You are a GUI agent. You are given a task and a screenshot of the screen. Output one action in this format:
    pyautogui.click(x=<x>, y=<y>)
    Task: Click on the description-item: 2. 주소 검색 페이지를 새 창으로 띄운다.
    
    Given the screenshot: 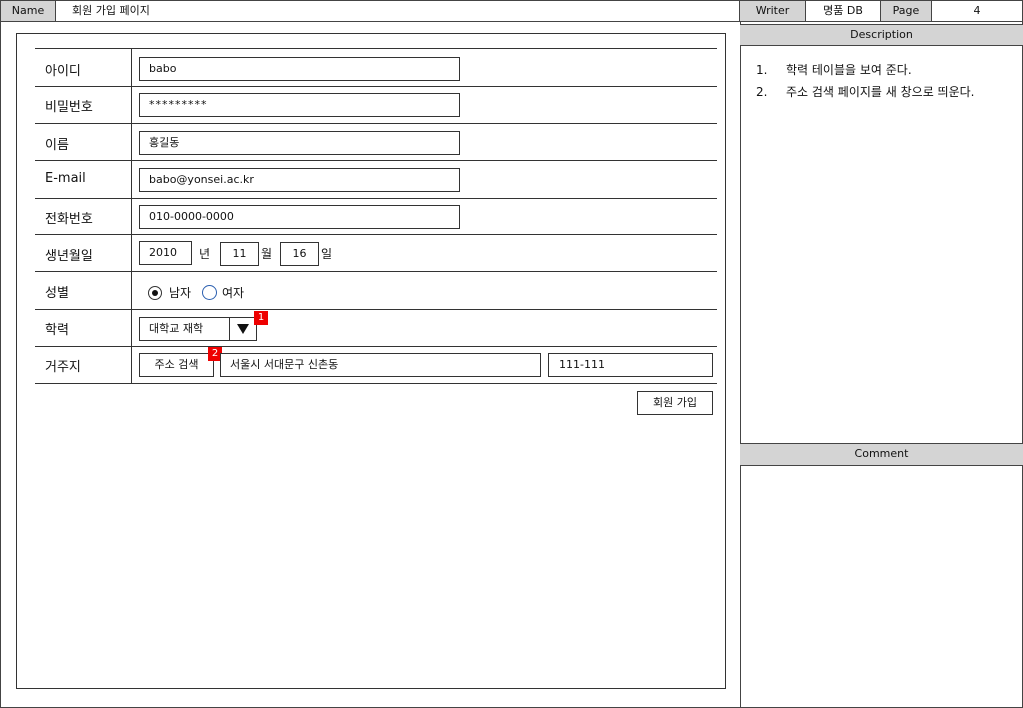 What is the action you would take?
    pyautogui.click(x=875, y=92)
    